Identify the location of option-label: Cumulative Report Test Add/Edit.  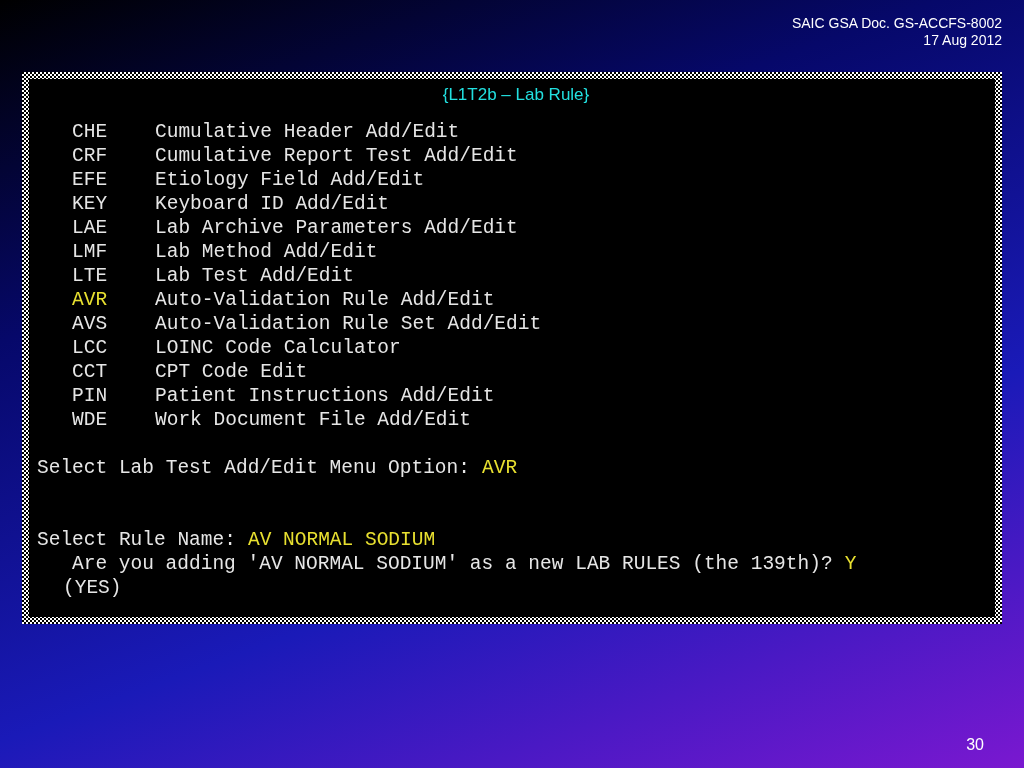
(336, 156).